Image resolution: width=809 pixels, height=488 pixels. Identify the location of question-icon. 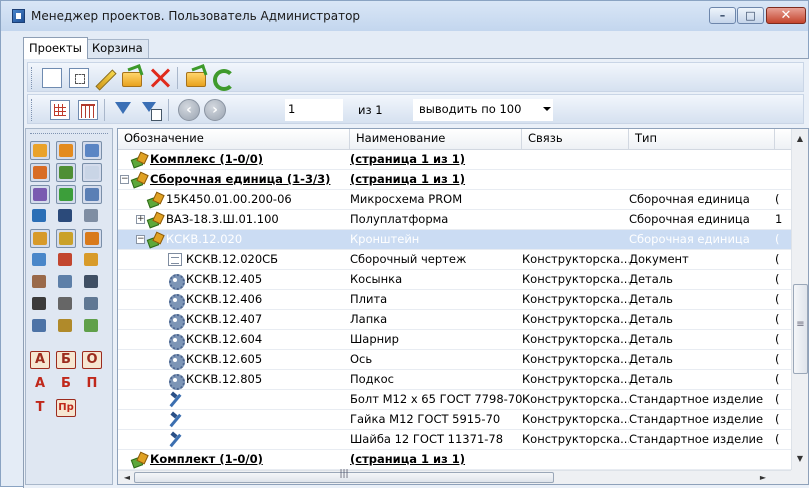
(66, 216).